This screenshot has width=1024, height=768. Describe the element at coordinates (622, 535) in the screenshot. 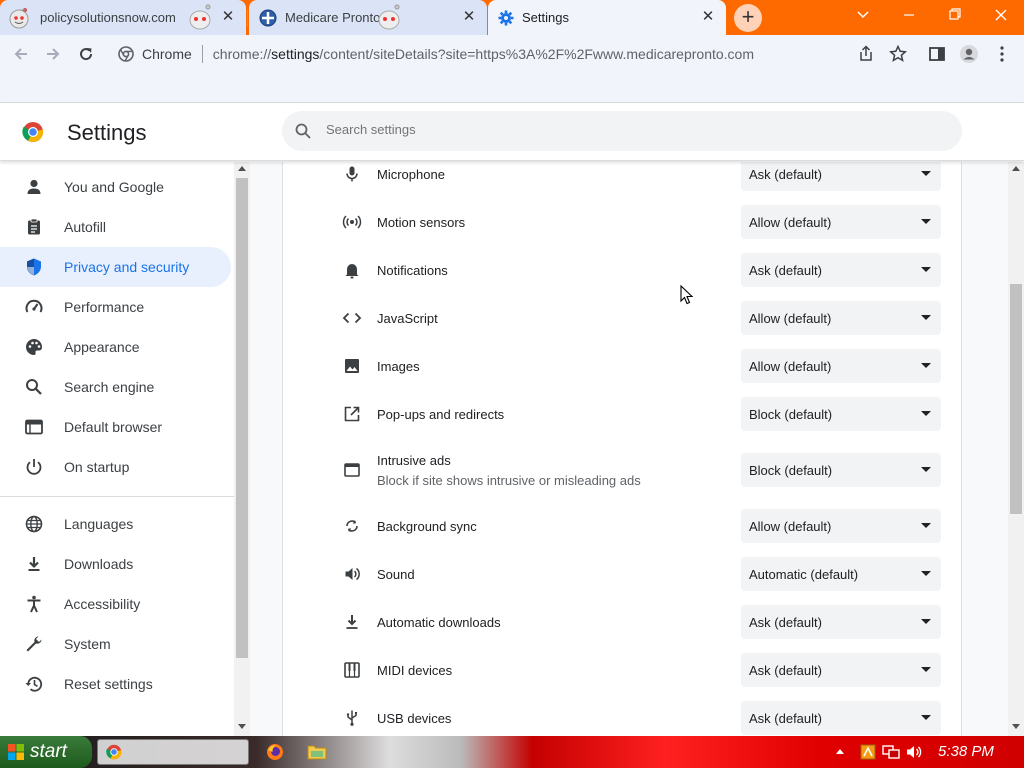

I see `permission-row-background-sync: Background sync Allow (default)` at that location.